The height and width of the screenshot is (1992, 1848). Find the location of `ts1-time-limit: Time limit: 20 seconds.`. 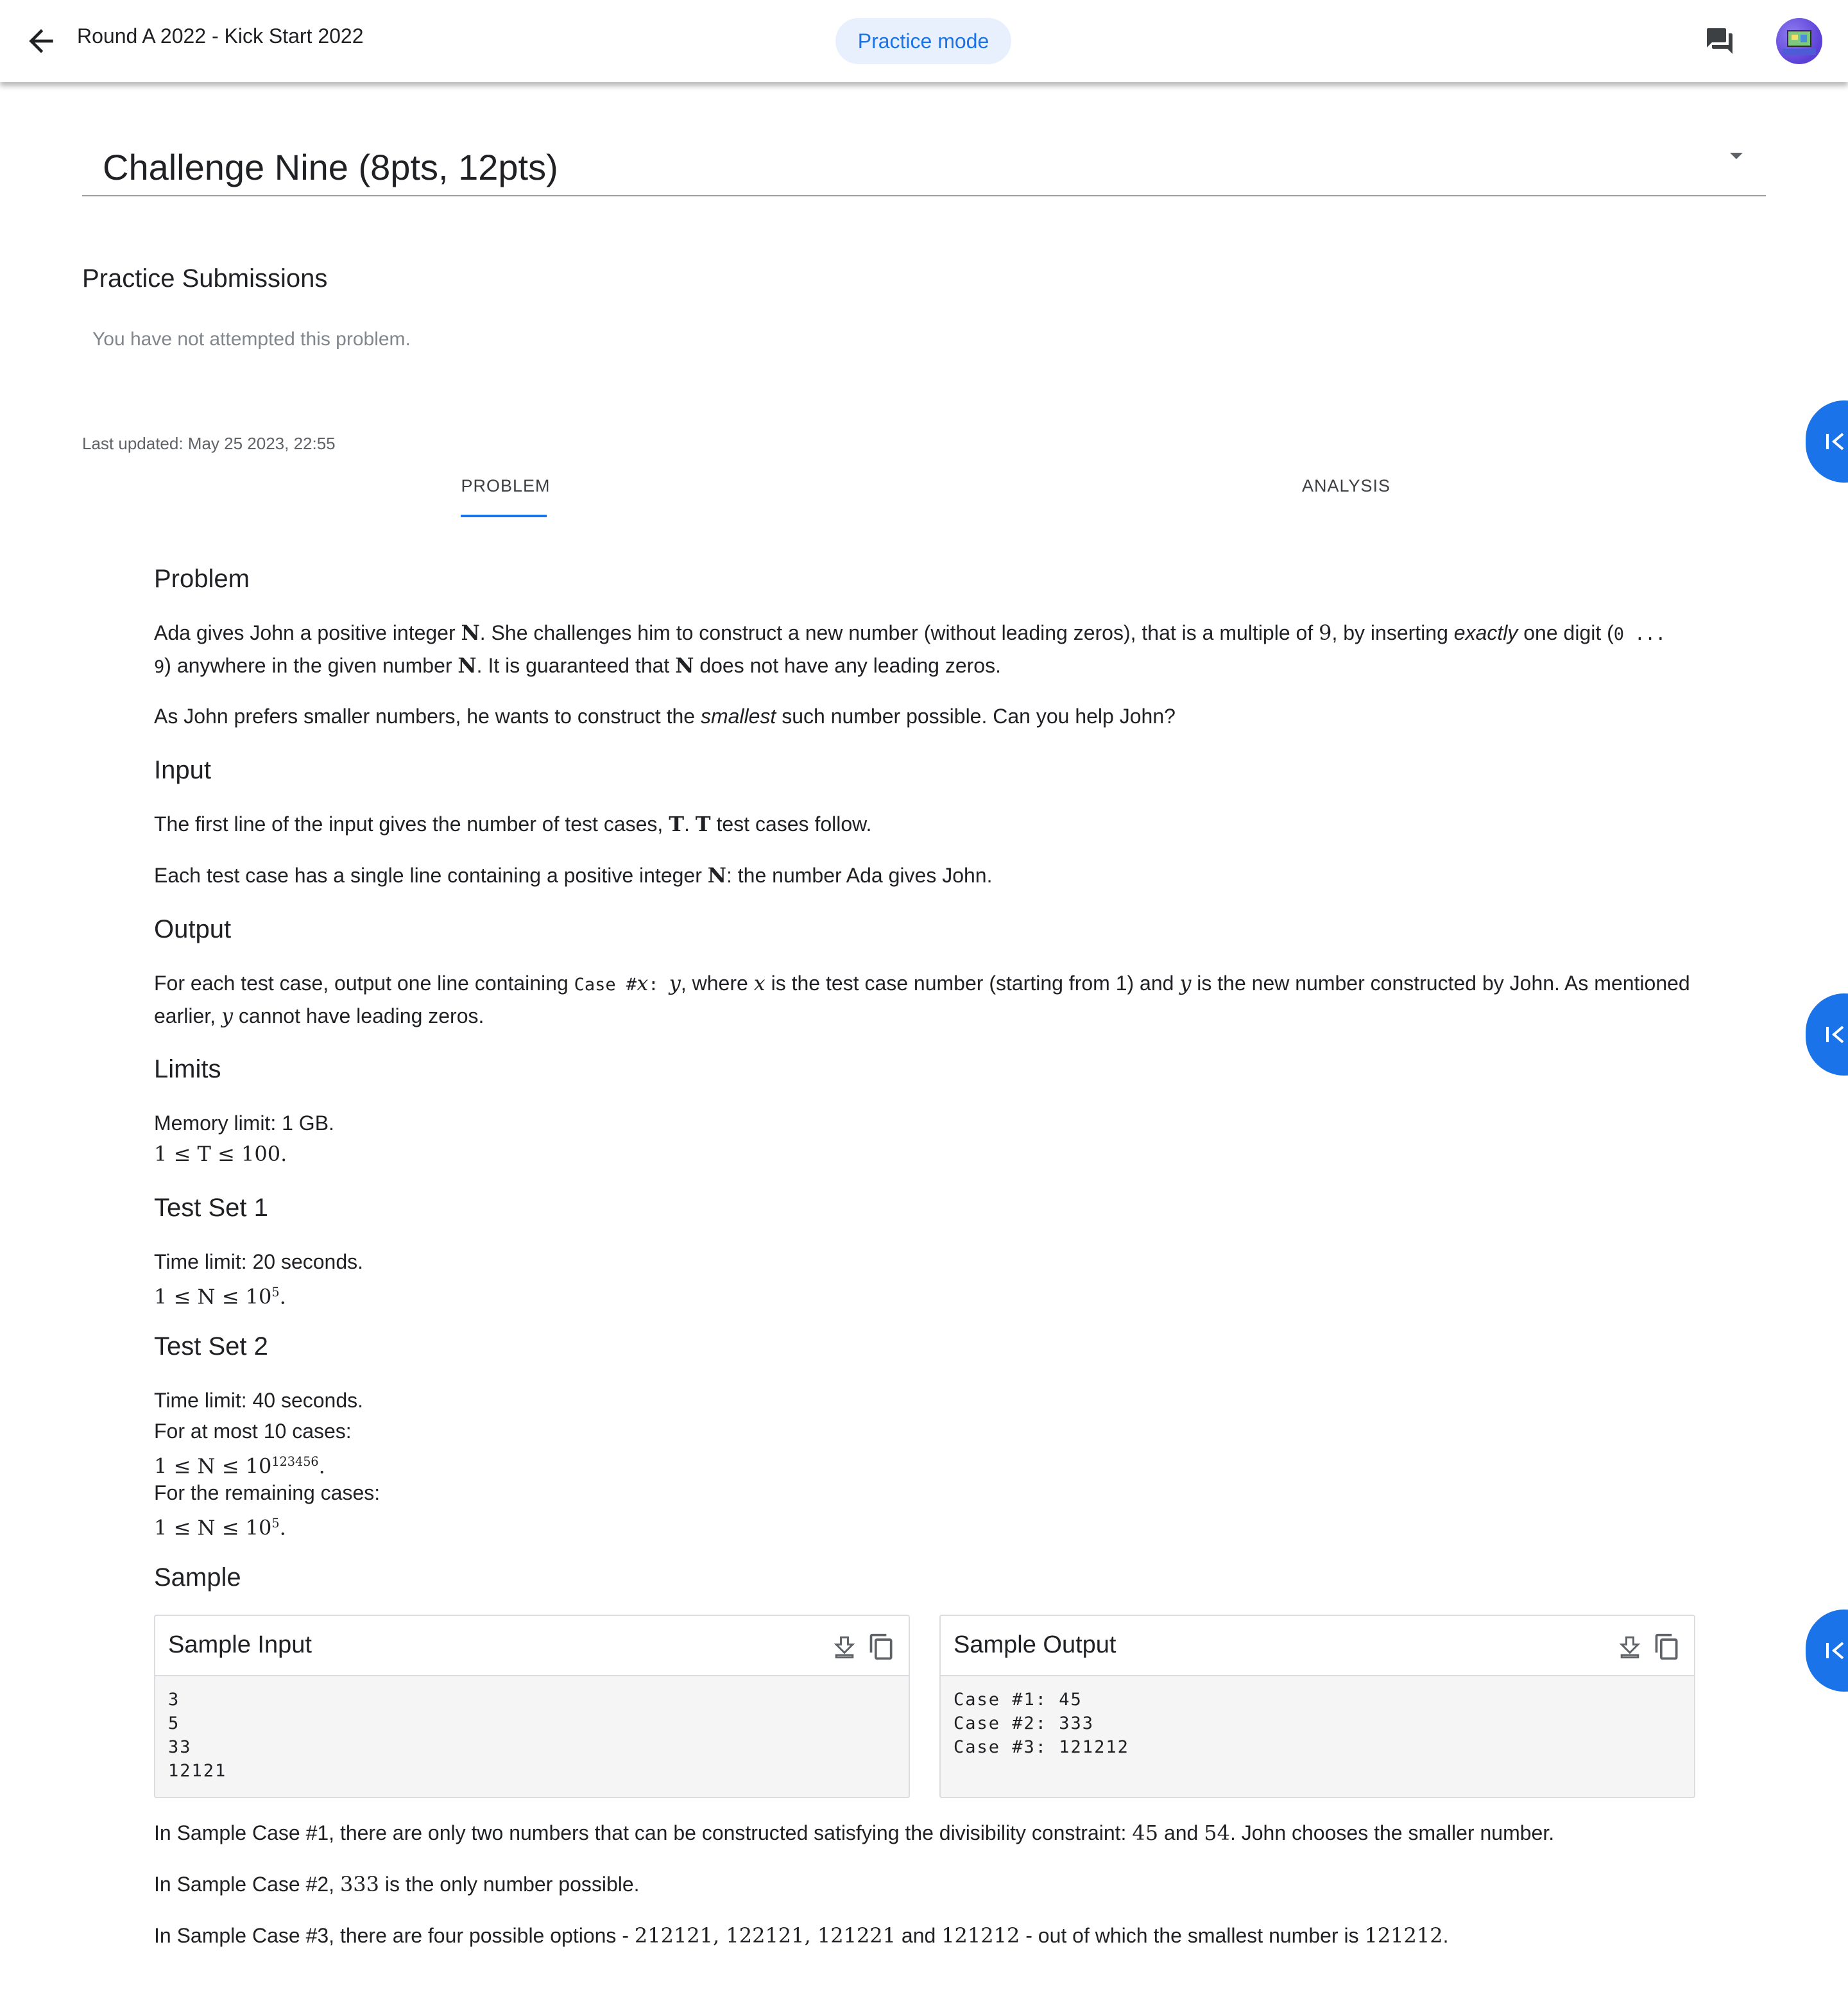

ts1-time-limit: Time limit: 20 seconds. is located at coordinates (259, 1262).